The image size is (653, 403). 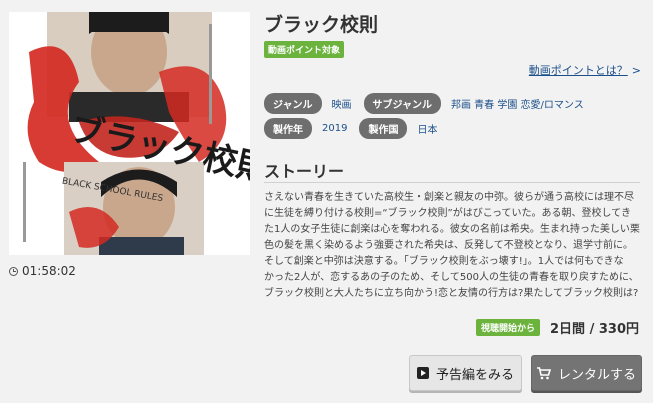 What do you see at coordinates (594, 329) in the screenshot?
I see `rental-price: 2日間 / 330円` at bounding box center [594, 329].